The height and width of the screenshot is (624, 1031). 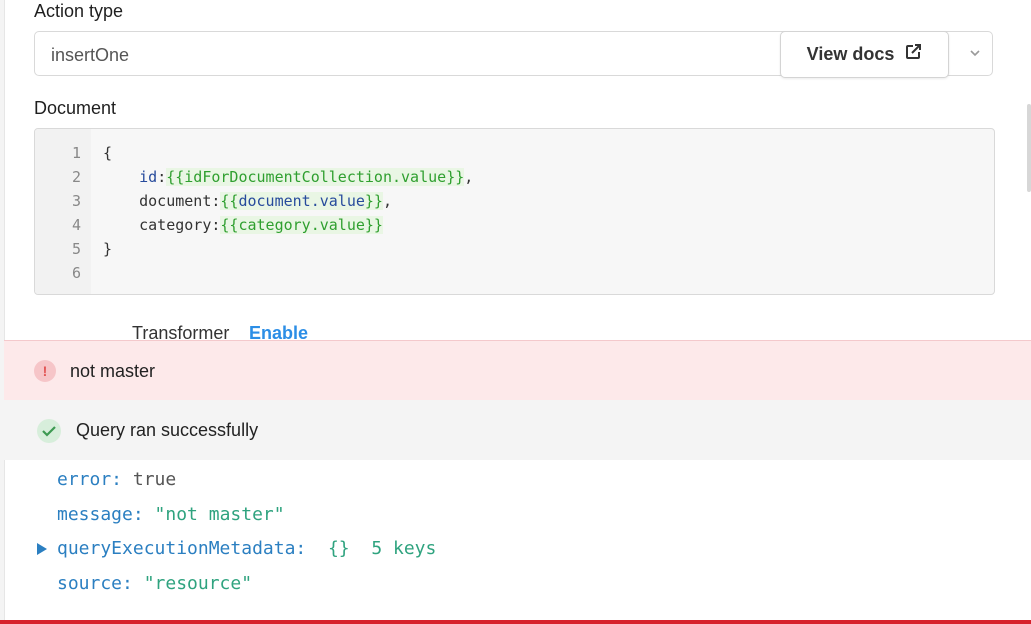 What do you see at coordinates (975, 53) in the screenshot?
I see `chevron-down-icon` at bounding box center [975, 53].